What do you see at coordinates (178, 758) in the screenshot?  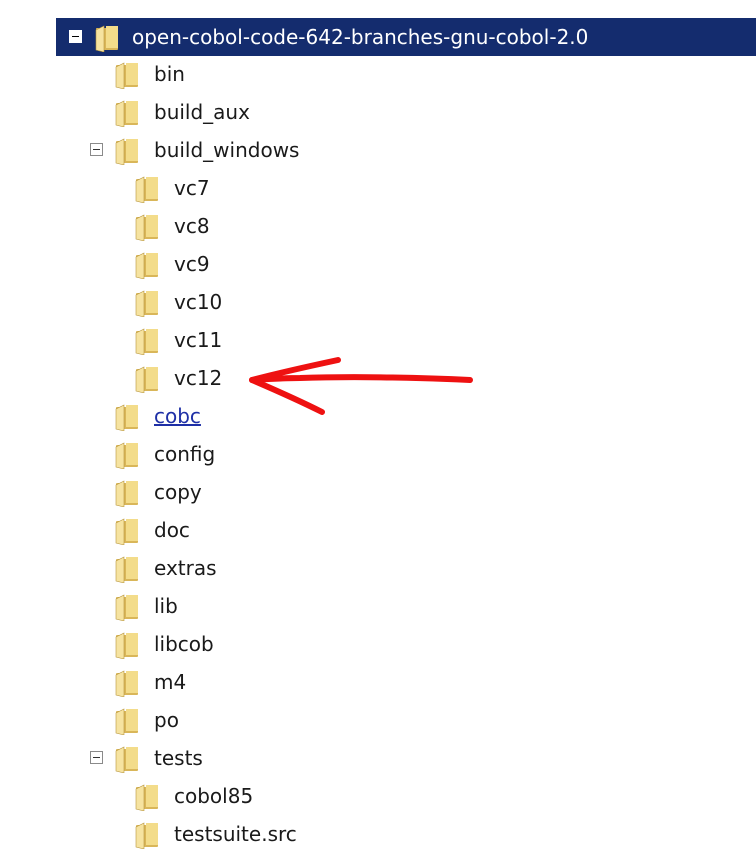 I see `tree-item-label: tests` at bounding box center [178, 758].